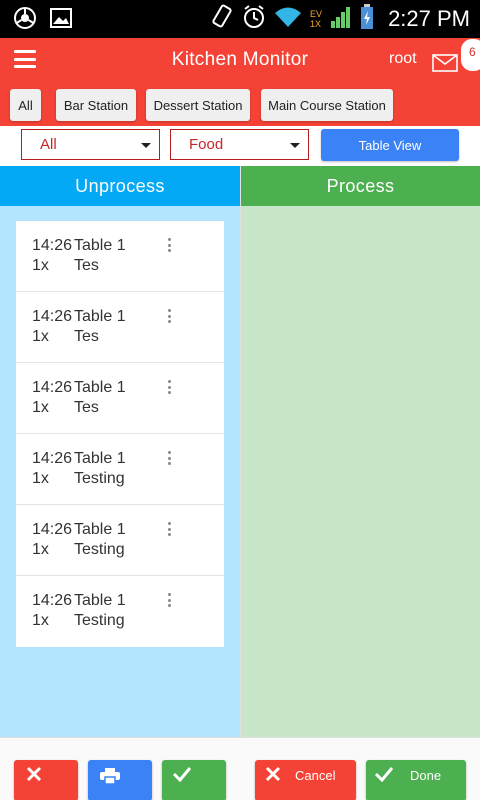  Describe the element at coordinates (470, 55) in the screenshot. I see `notification-badge: 6` at that location.